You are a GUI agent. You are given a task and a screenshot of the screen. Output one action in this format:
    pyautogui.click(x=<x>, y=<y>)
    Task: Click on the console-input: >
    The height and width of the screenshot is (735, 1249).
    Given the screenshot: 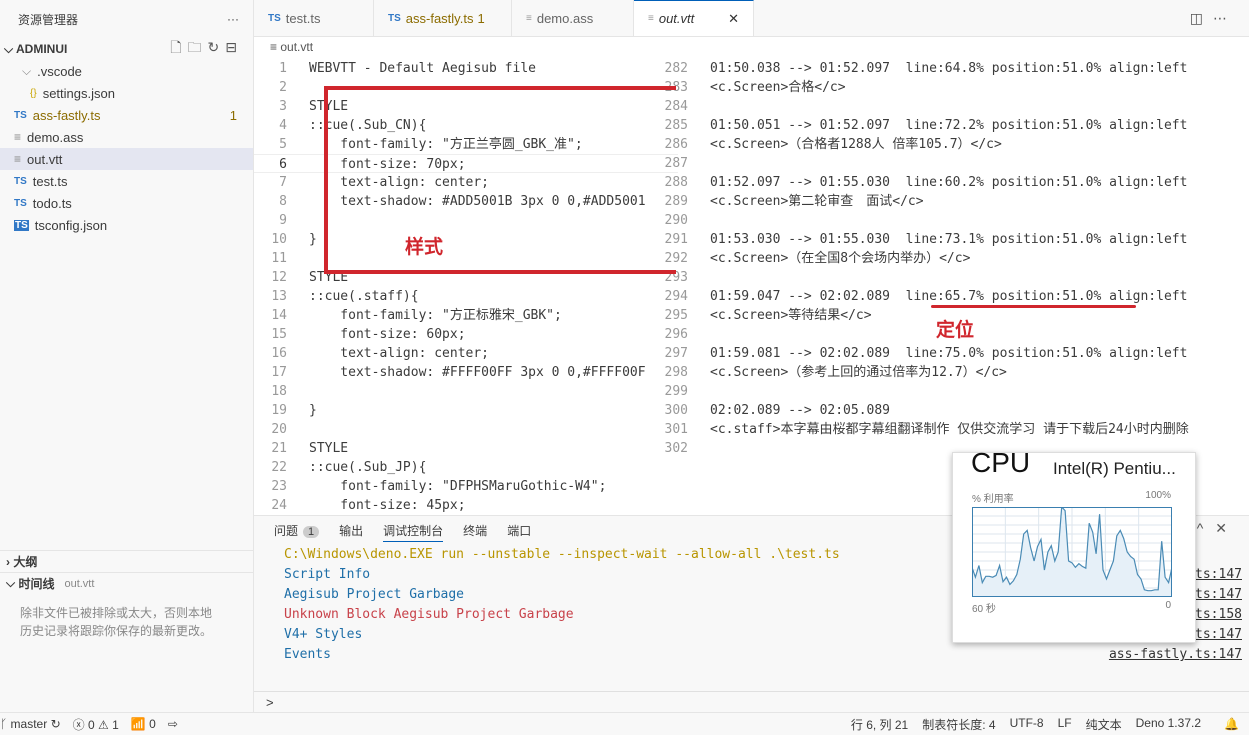 What is the action you would take?
    pyautogui.click(x=751, y=702)
    